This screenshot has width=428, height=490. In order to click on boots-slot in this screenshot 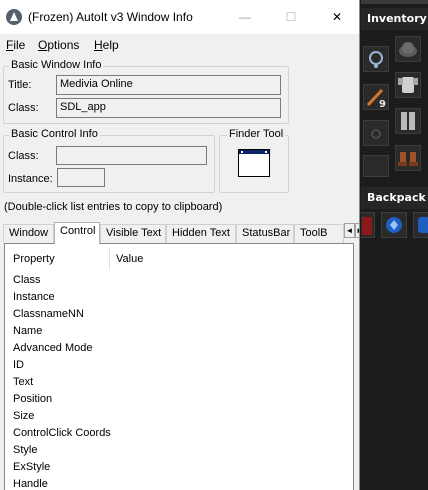, I will do `click(408, 158)`.